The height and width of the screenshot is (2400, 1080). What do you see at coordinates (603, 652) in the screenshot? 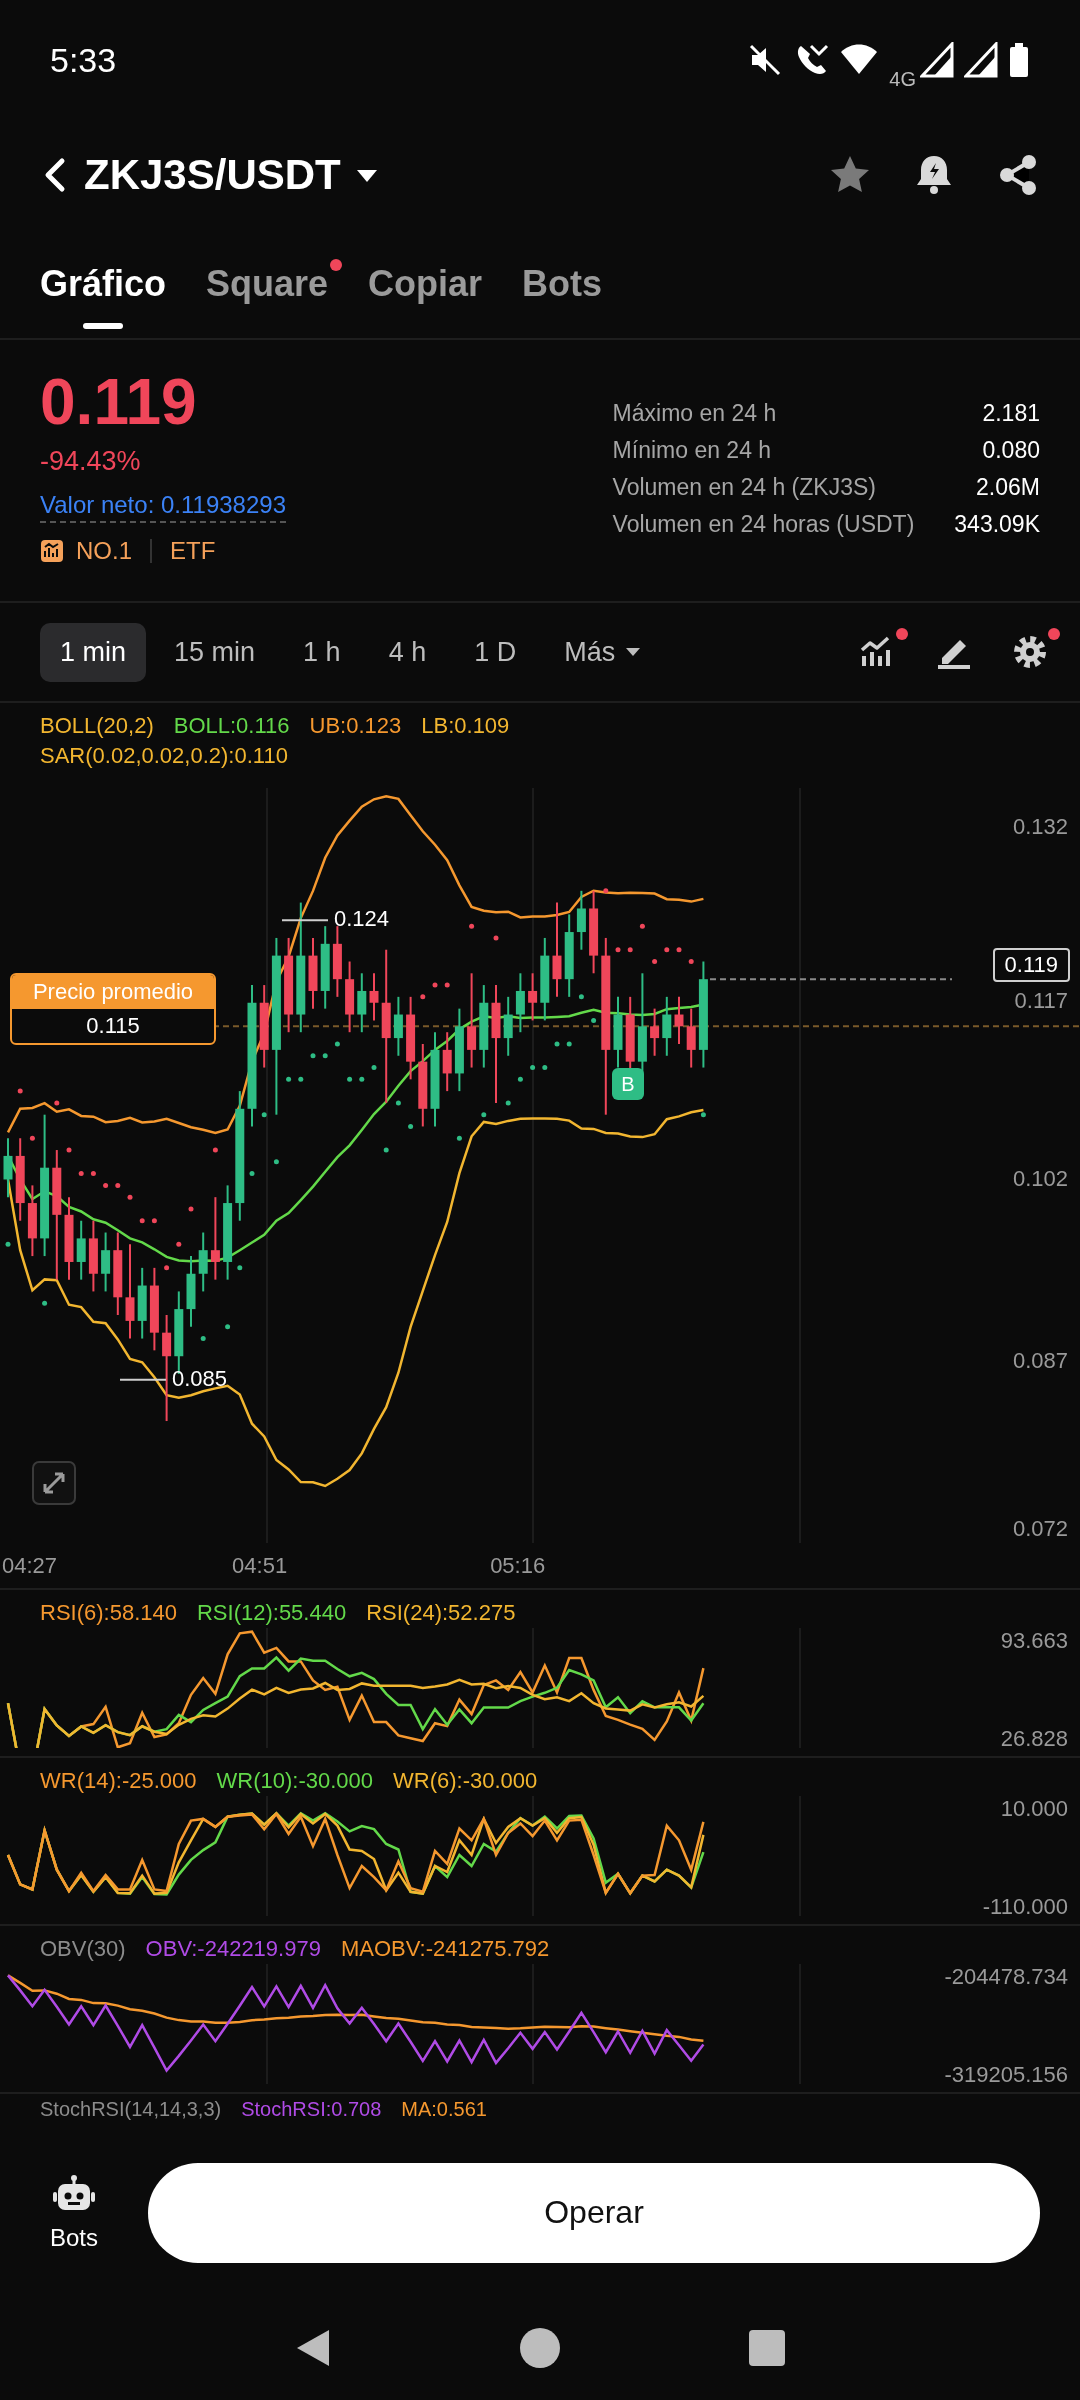
I see `interval-tab: Más` at bounding box center [603, 652].